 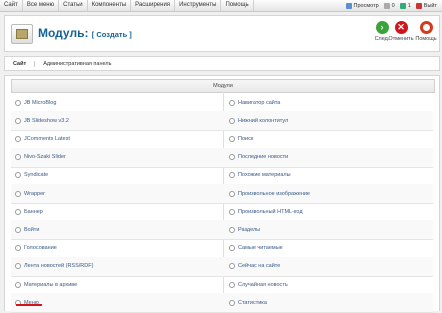 I want to click on menu-extensions: Расширения, so click(x=153, y=5).